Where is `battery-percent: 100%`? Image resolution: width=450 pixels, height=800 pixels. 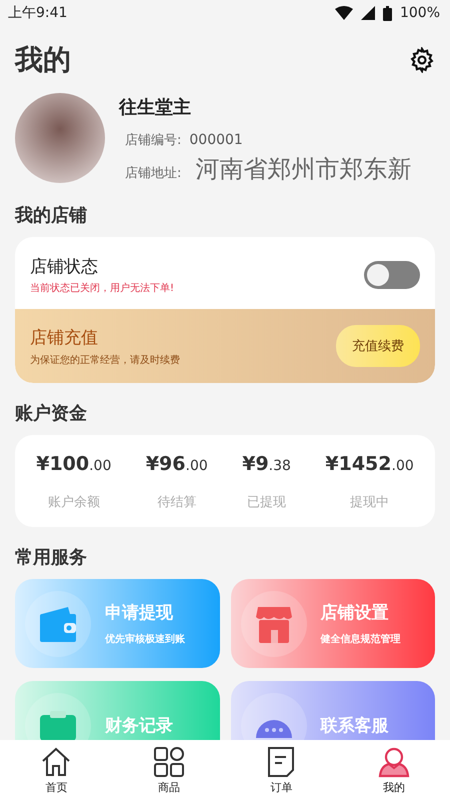
battery-percent: 100% is located at coordinates (420, 13).